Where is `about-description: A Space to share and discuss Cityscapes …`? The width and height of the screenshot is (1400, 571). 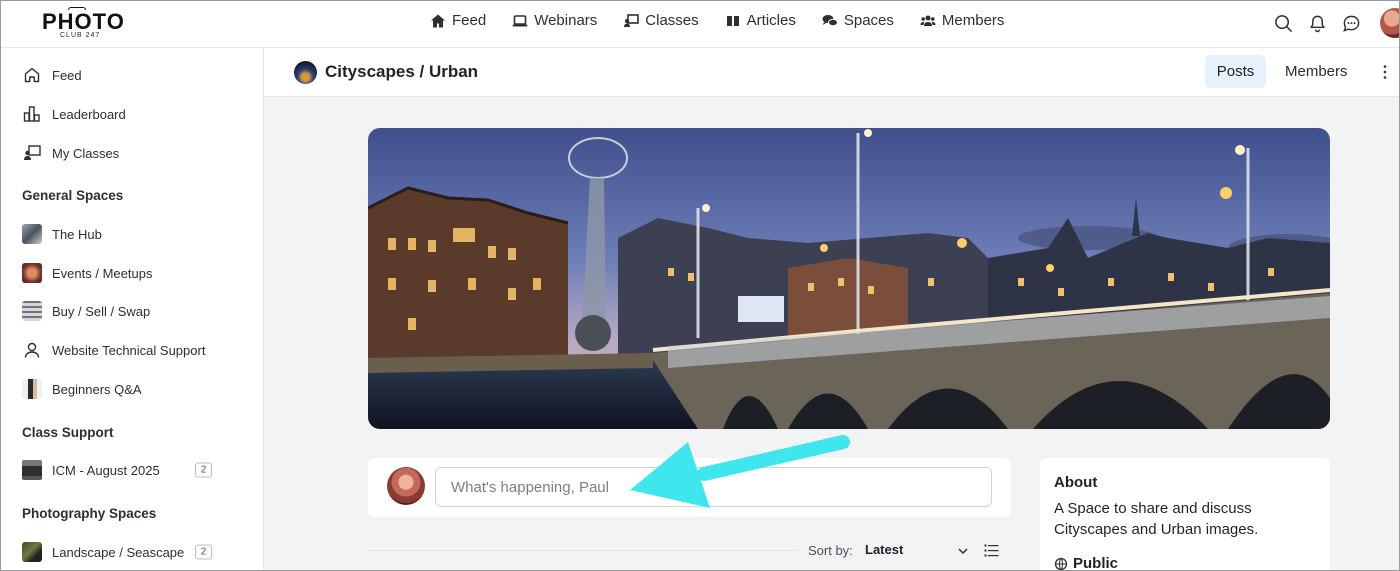 about-description: A Space to share and discuss Cityscapes … is located at coordinates (1156, 519).